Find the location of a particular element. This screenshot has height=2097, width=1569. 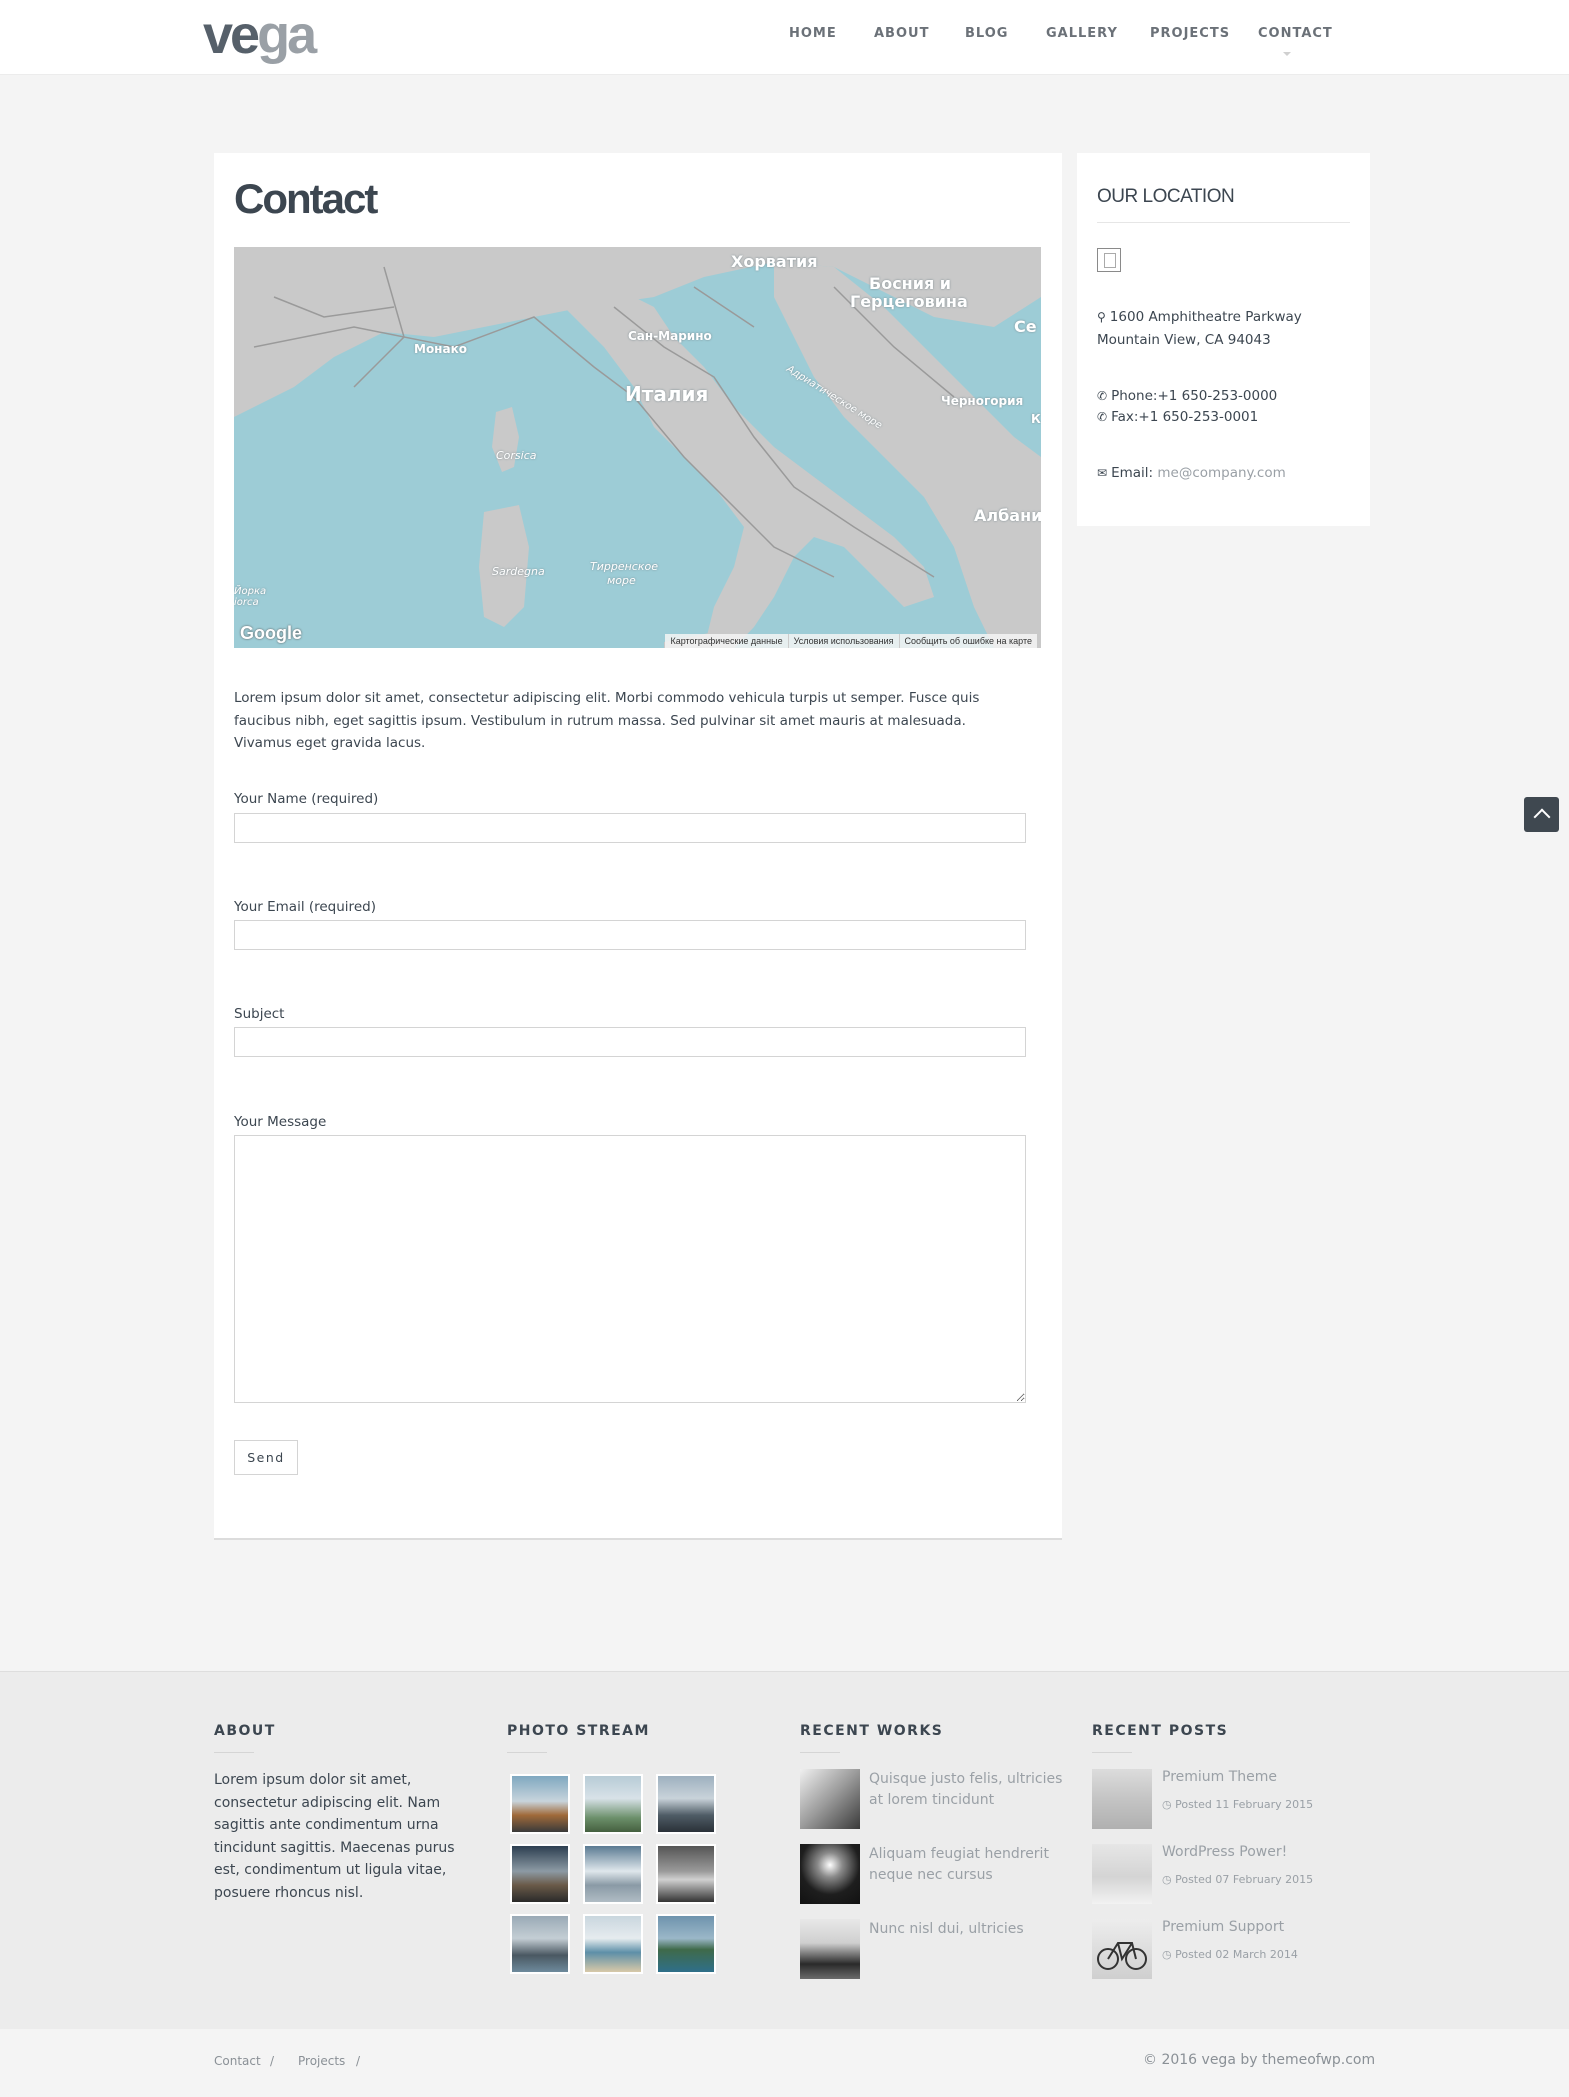

photo-stream-title: PHOTO STREAM is located at coordinates (578, 1731).